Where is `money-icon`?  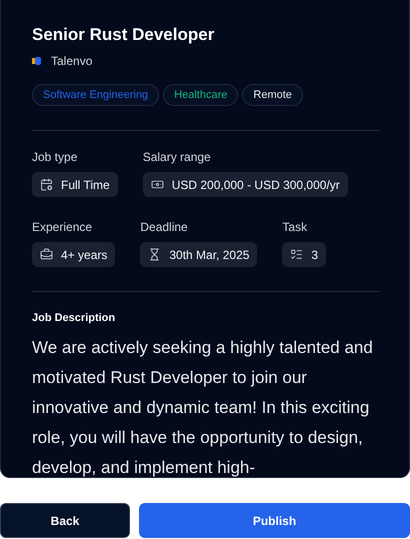
money-icon is located at coordinates (157, 184).